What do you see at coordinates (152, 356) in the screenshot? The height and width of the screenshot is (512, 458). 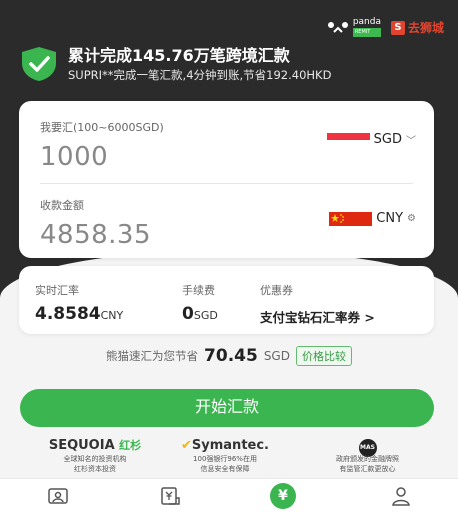 I see `savings-text: 熊猫速汇为您节省` at bounding box center [152, 356].